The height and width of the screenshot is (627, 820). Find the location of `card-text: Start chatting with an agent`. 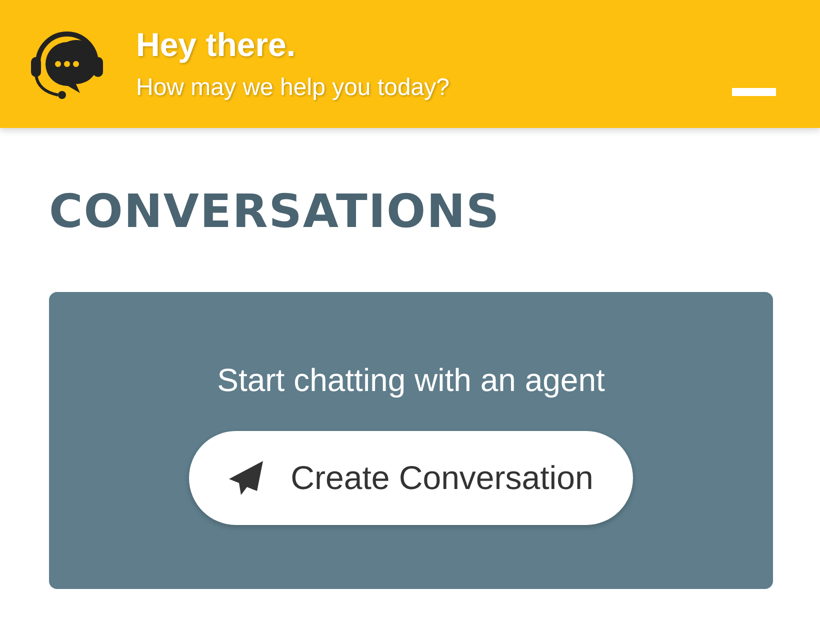

card-text: Start chatting with an agent is located at coordinates (411, 380).